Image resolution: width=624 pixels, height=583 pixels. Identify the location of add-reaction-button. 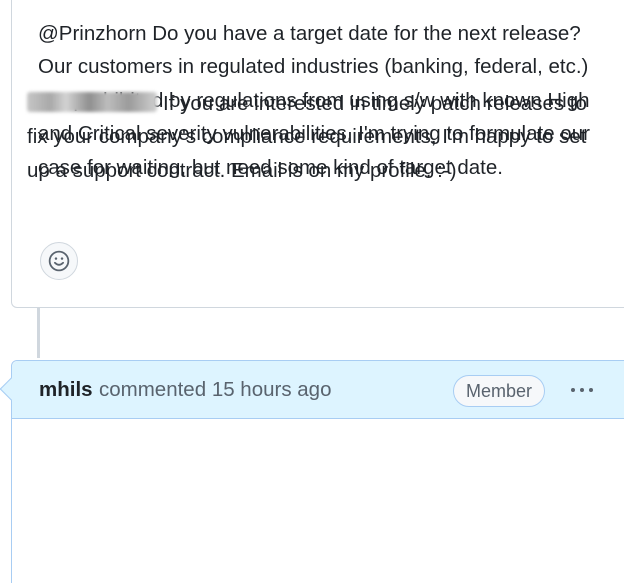
(59, 261).